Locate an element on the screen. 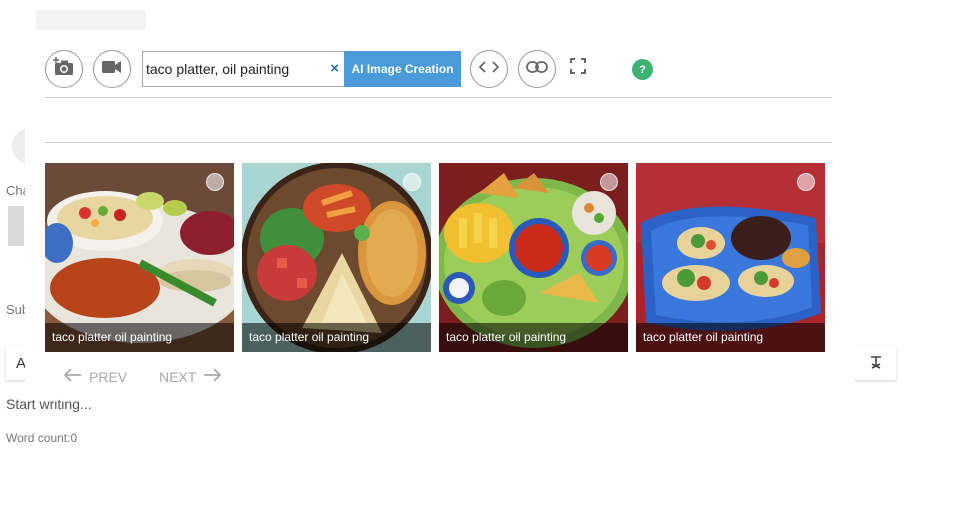 Image resolution: width=980 pixels, height=506 pixels. camera-plus-icon is located at coordinates (64, 69).